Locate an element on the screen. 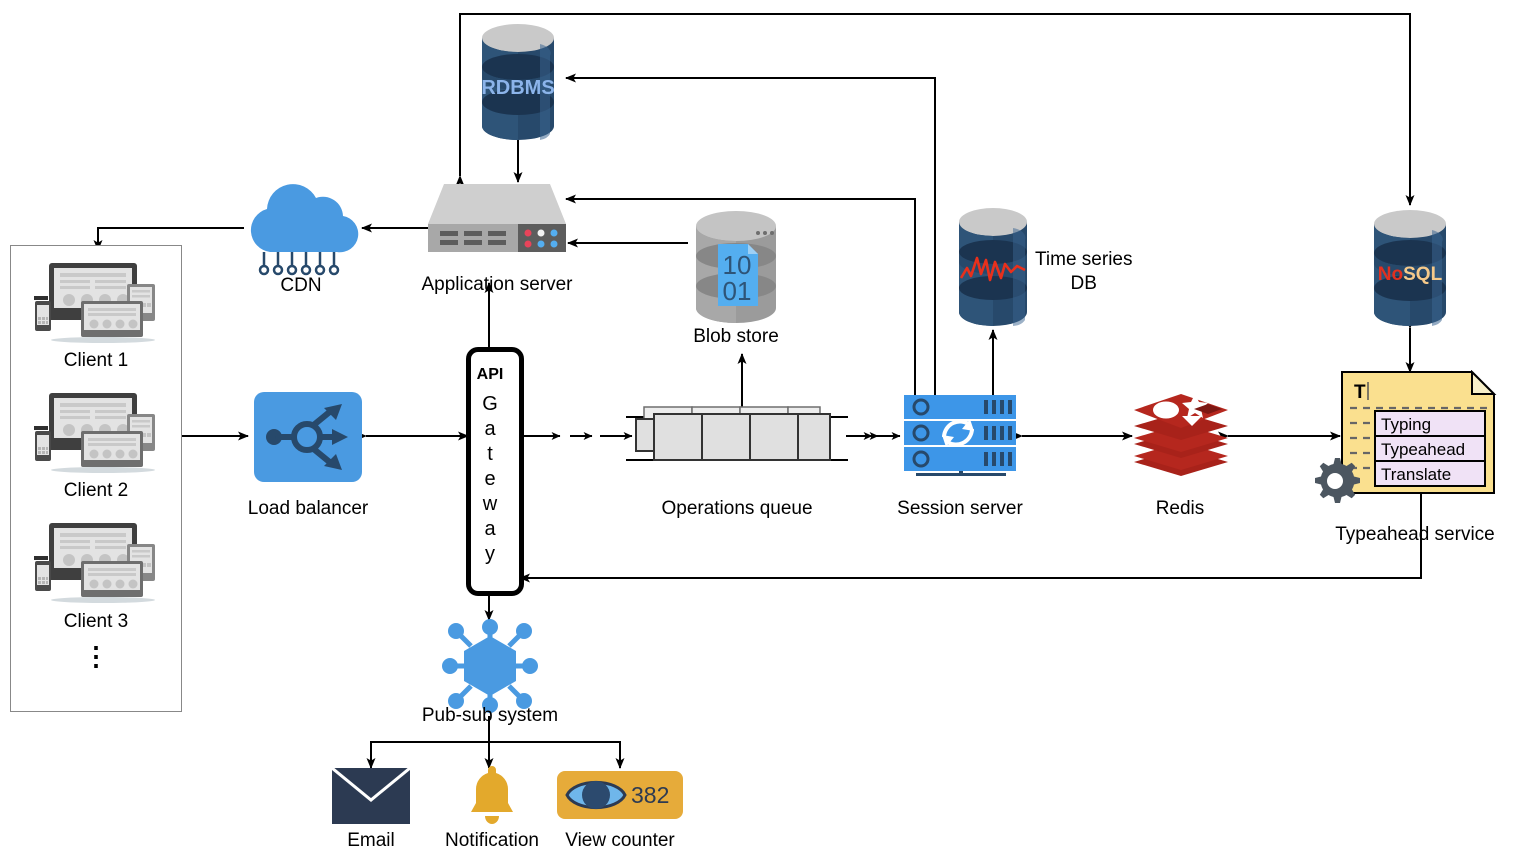 The height and width of the screenshot is (863, 1519). api-gateway-letter-2: t is located at coordinates (490, 454).